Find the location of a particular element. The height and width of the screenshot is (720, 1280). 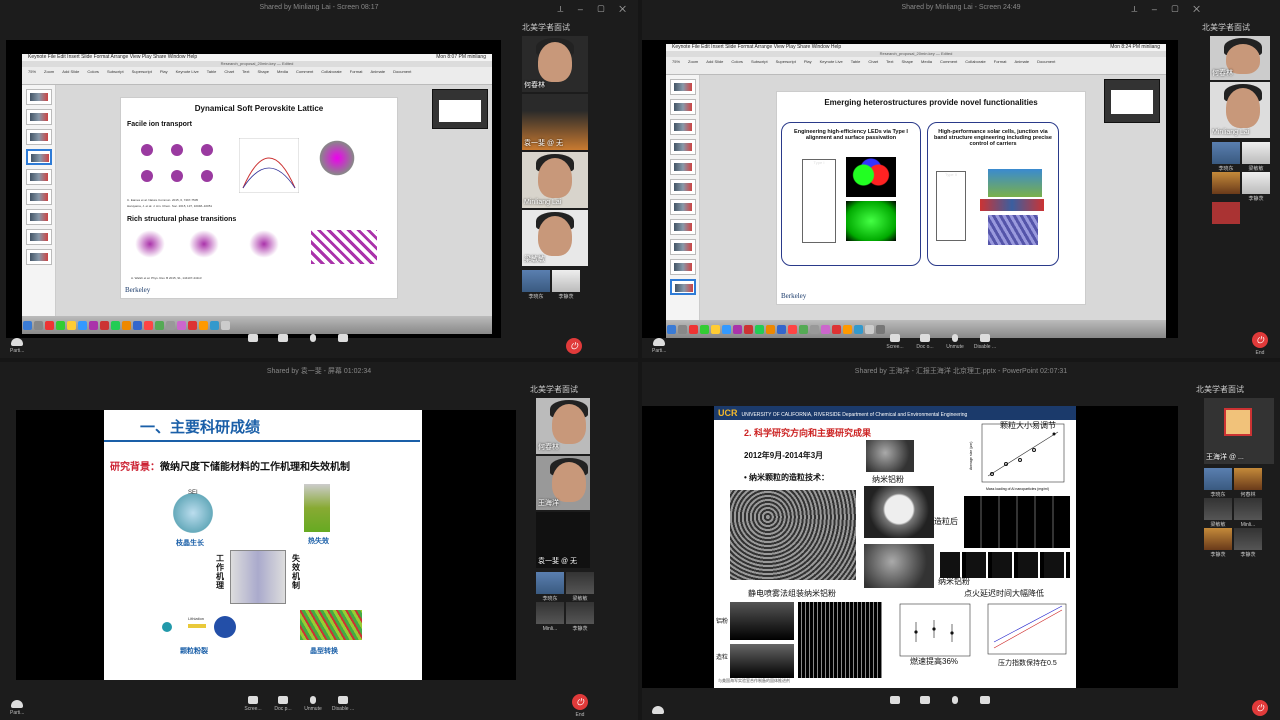

pressure-plot is located at coordinates (1027, 629).